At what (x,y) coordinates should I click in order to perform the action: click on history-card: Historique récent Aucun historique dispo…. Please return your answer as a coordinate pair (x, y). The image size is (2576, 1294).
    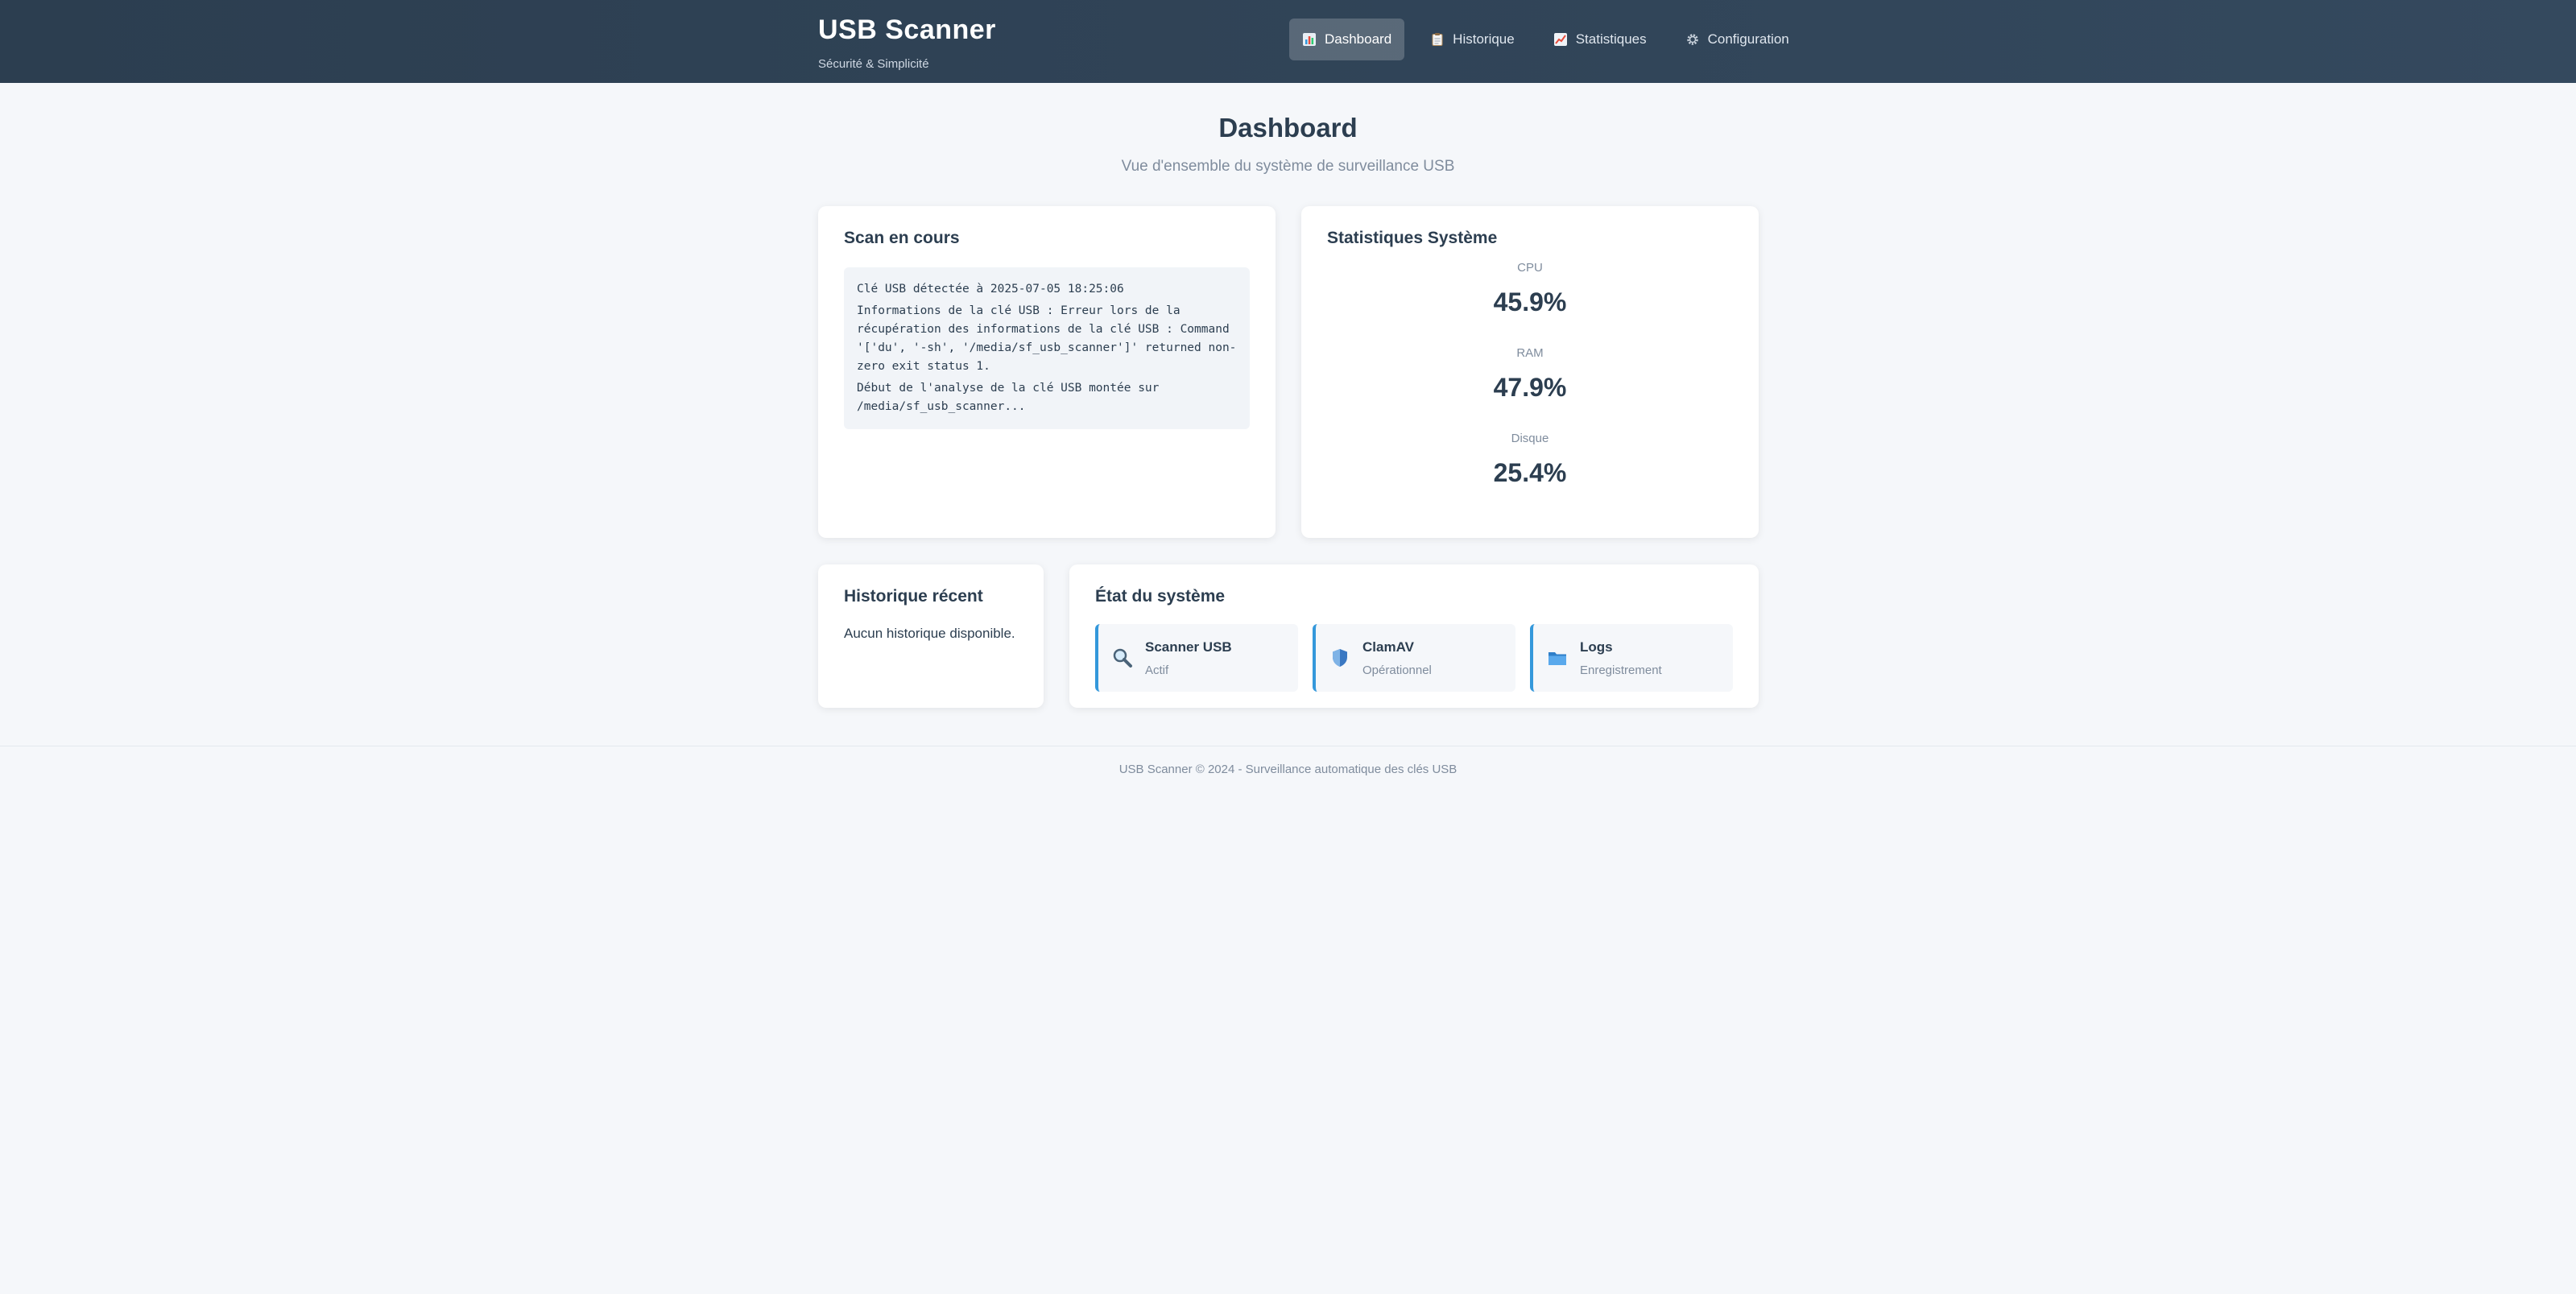
    Looking at the image, I should click on (931, 636).